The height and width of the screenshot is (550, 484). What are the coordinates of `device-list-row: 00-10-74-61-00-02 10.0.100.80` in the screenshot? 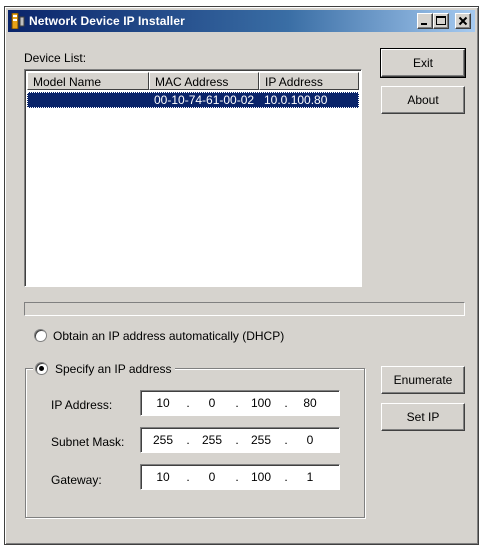 It's located at (193, 100).